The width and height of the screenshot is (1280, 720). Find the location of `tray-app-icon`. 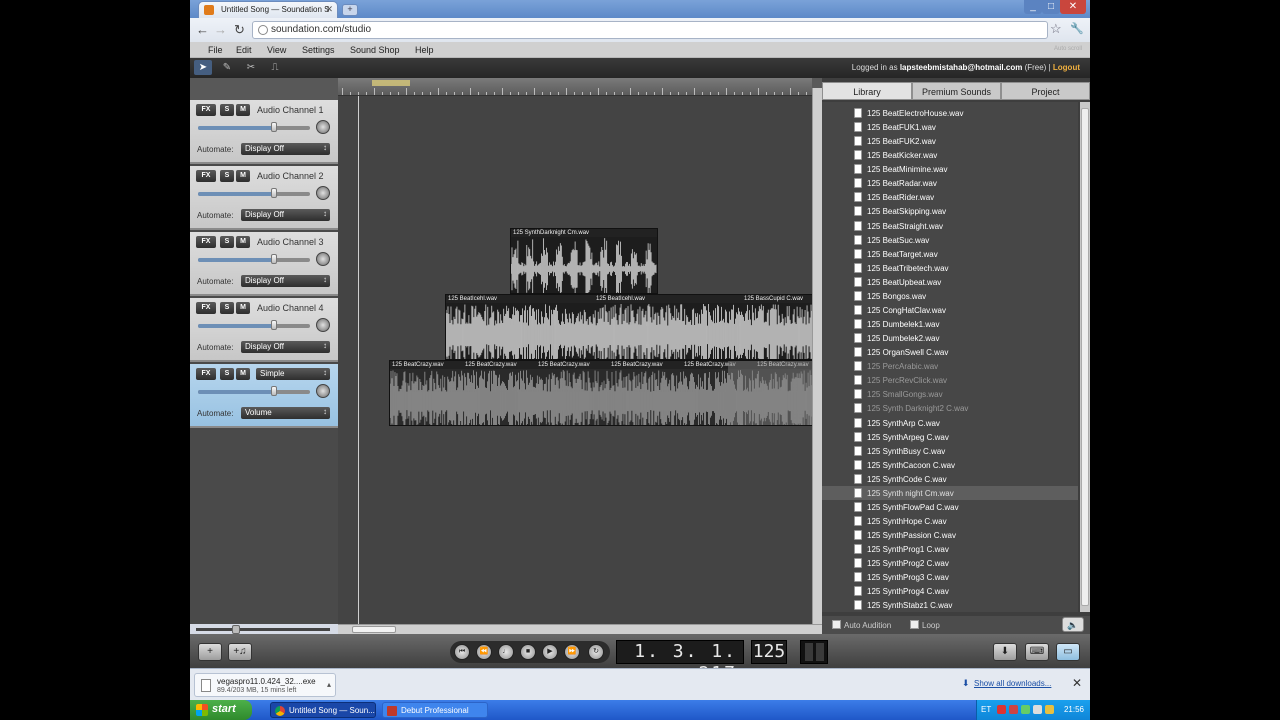

tray-app-icon is located at coordinates (1013, 709).